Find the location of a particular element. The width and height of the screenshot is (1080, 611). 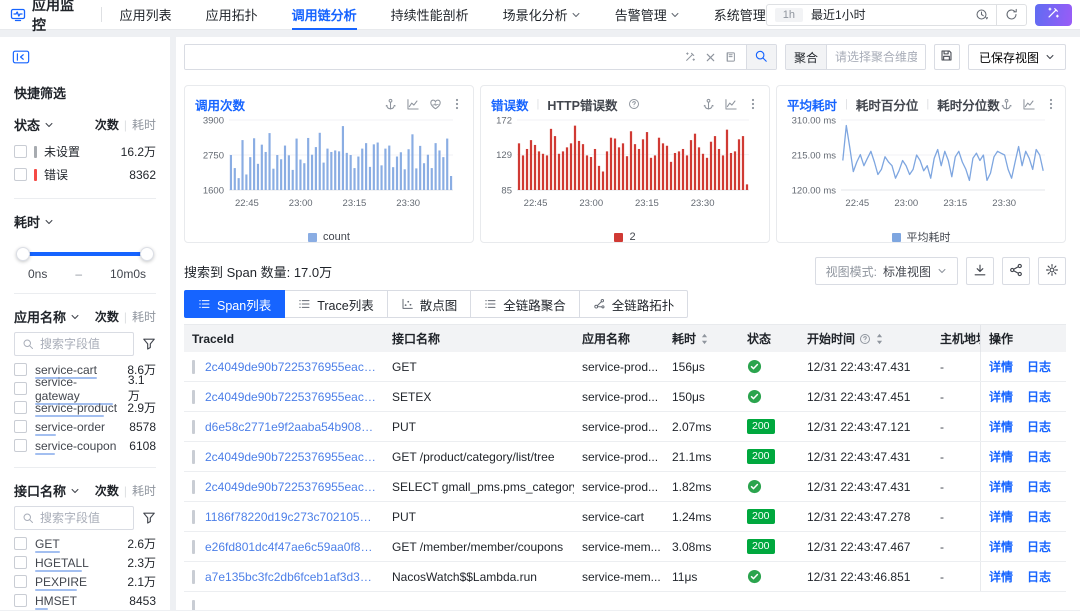

download-button is located at coordinates (980, 271).